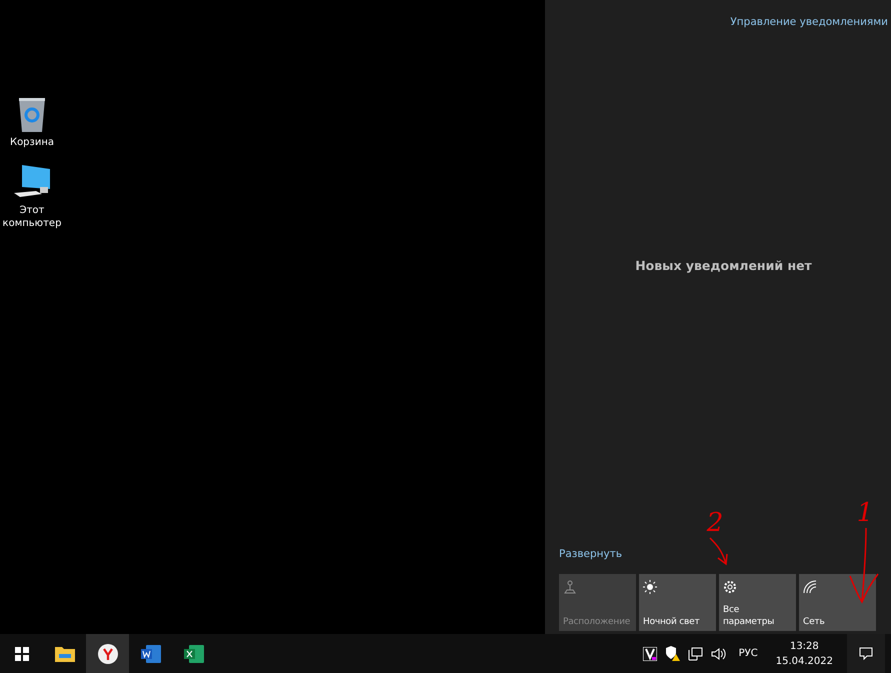 The width and height of the screenshot is (891, 673). What do you see at coordinates (865, 513) in the screenshot?
I see `handwritten-annotation: 1` at bounding box center [865, 513].